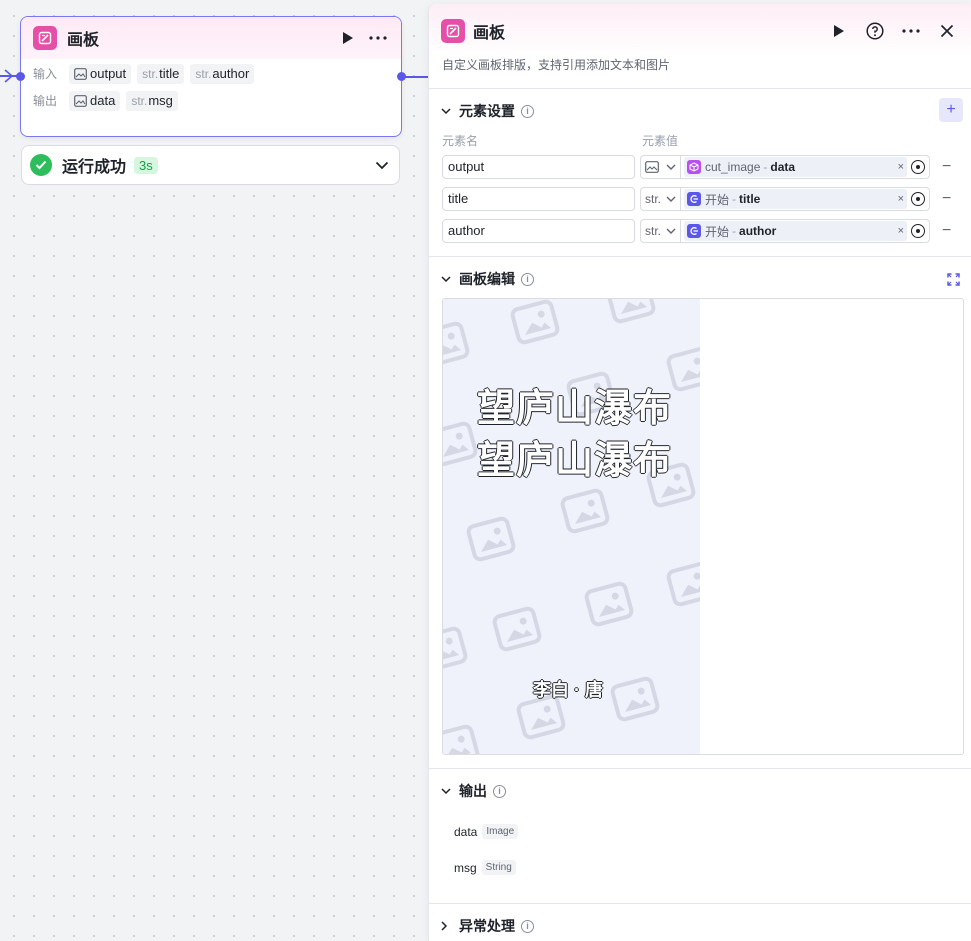 The height and width of the screenshot is (941, 971). I want to click on edge-arrow-icon, so click(9, 76).